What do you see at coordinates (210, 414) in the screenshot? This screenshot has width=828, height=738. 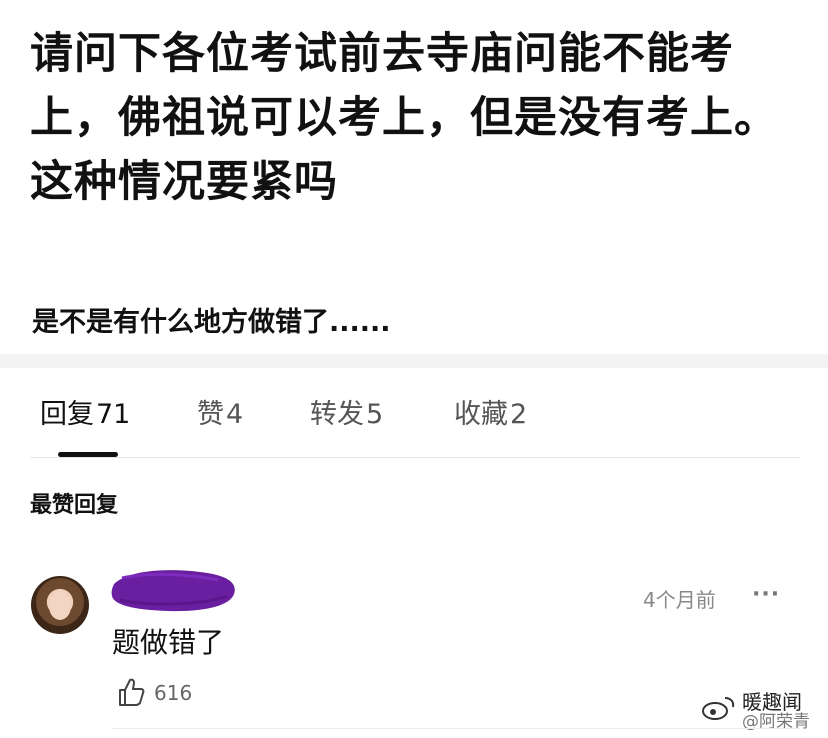 I see `tab-likes-label: 赞` at bounding box center [210, 414].